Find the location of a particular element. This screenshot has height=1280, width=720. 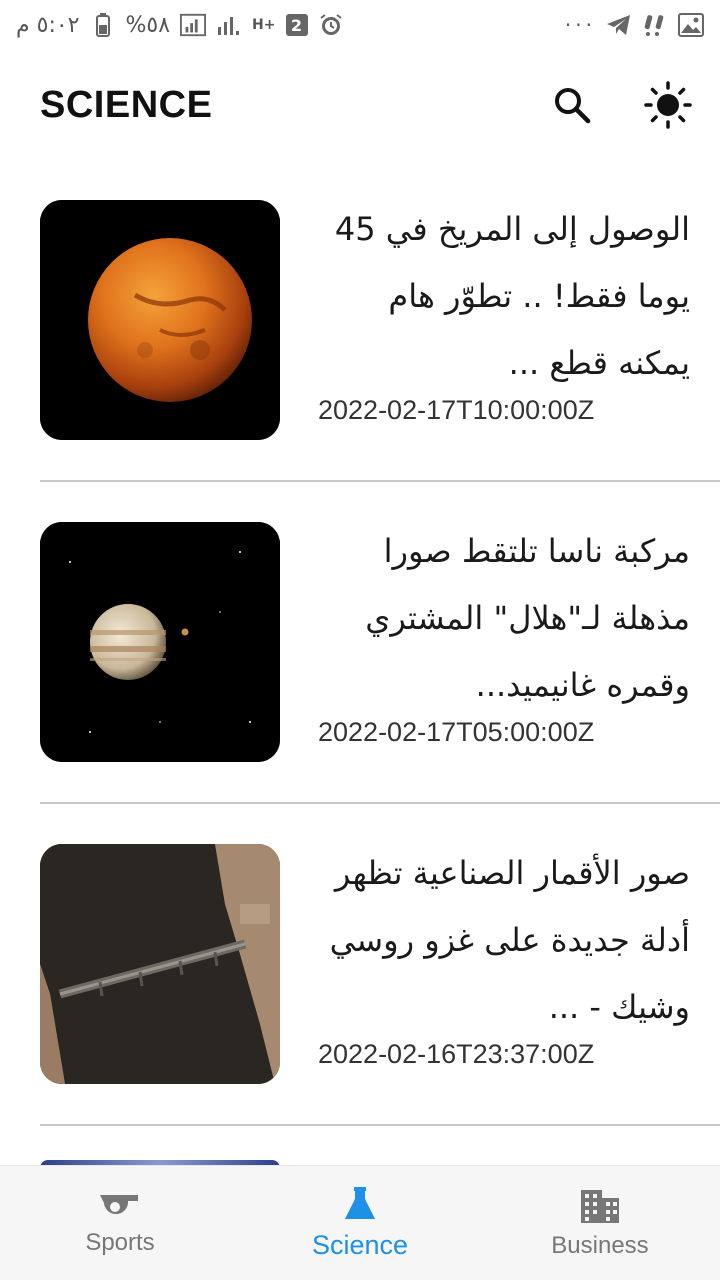

app-actions is located at coordinates (620, 105).